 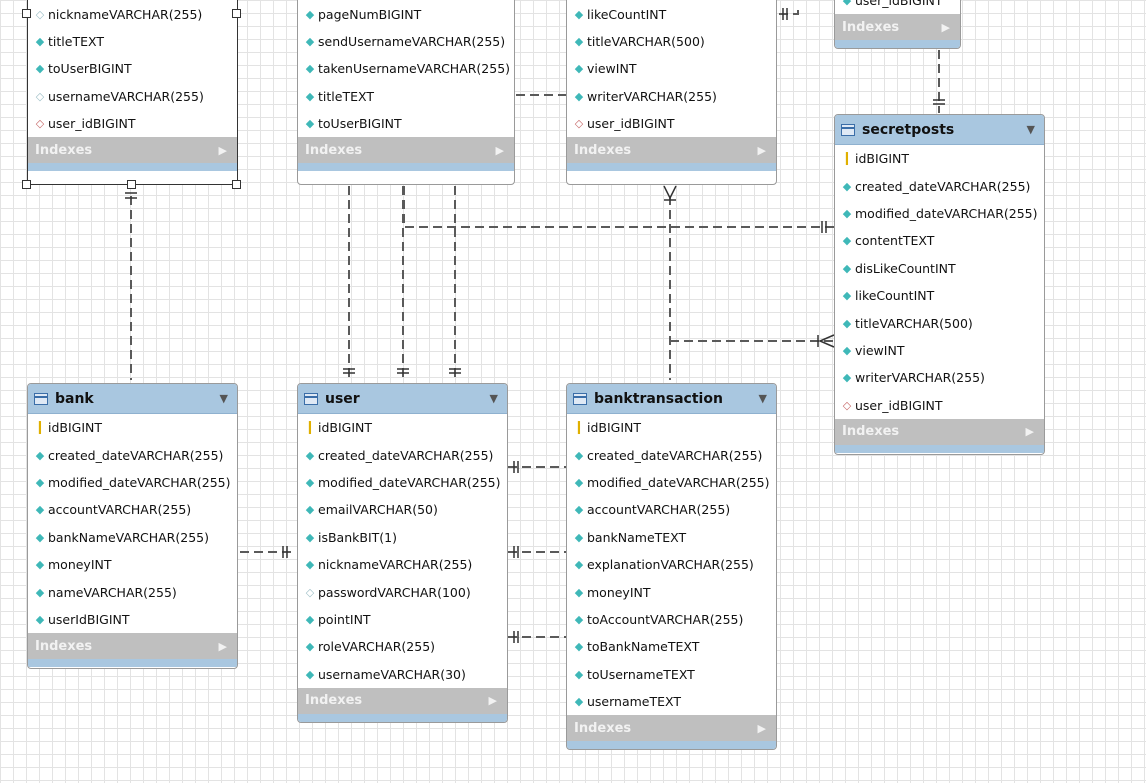 I want to click on column-row: ◆ isBank BIT(1), so click(x=402, y=537).